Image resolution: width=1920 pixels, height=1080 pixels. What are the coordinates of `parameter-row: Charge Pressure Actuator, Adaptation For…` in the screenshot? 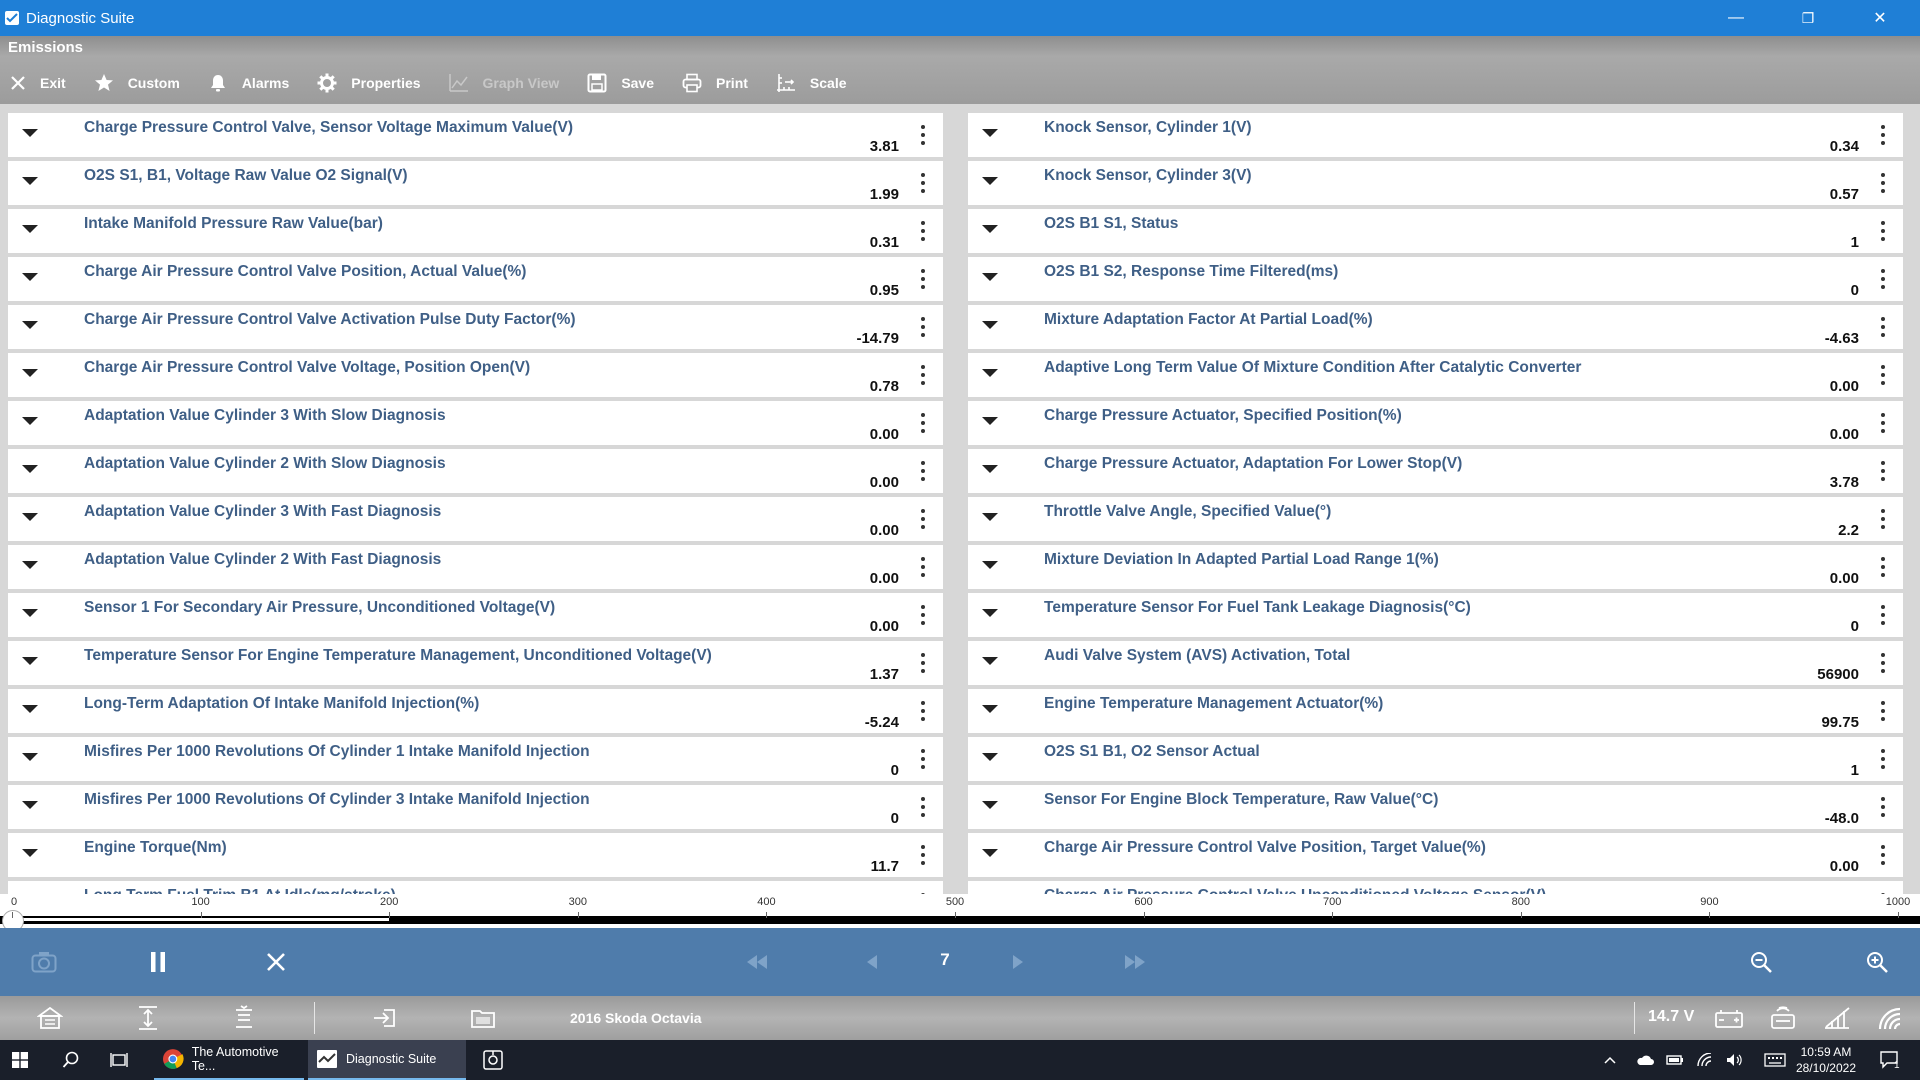 It's located at (1435, 471).